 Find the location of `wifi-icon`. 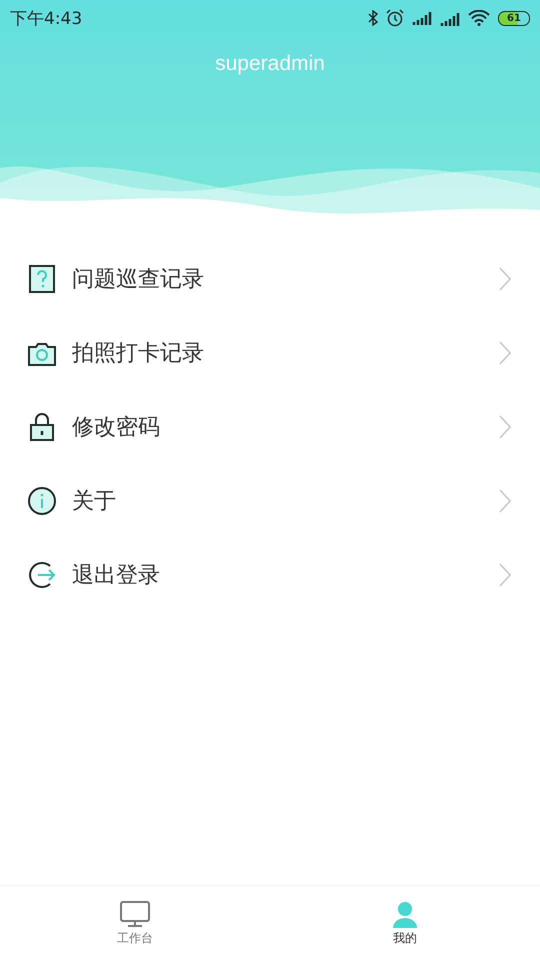

wifi-icon is located at coordinates (479, 18).